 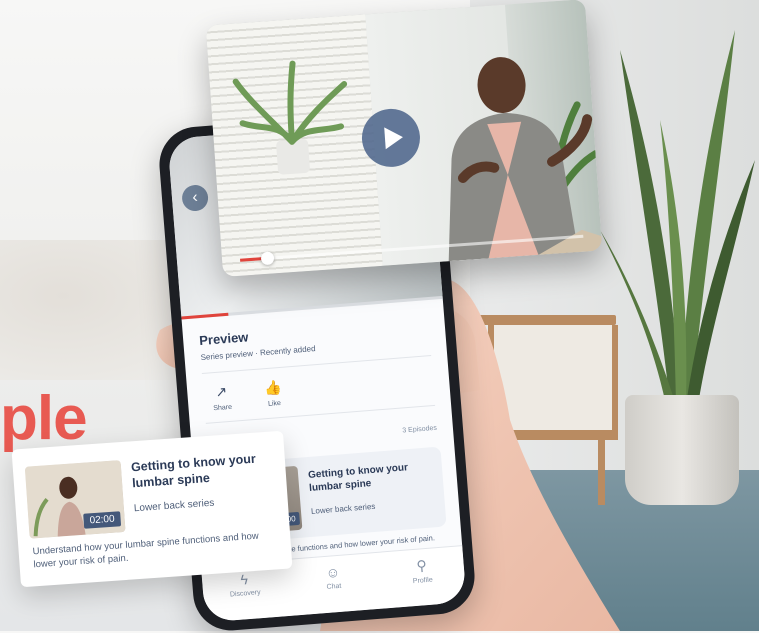 What do you see at coordinates (420, 429) in the screenshot?
I see `episodes-count: 3 Episodes` at bounding box center [420, 429].